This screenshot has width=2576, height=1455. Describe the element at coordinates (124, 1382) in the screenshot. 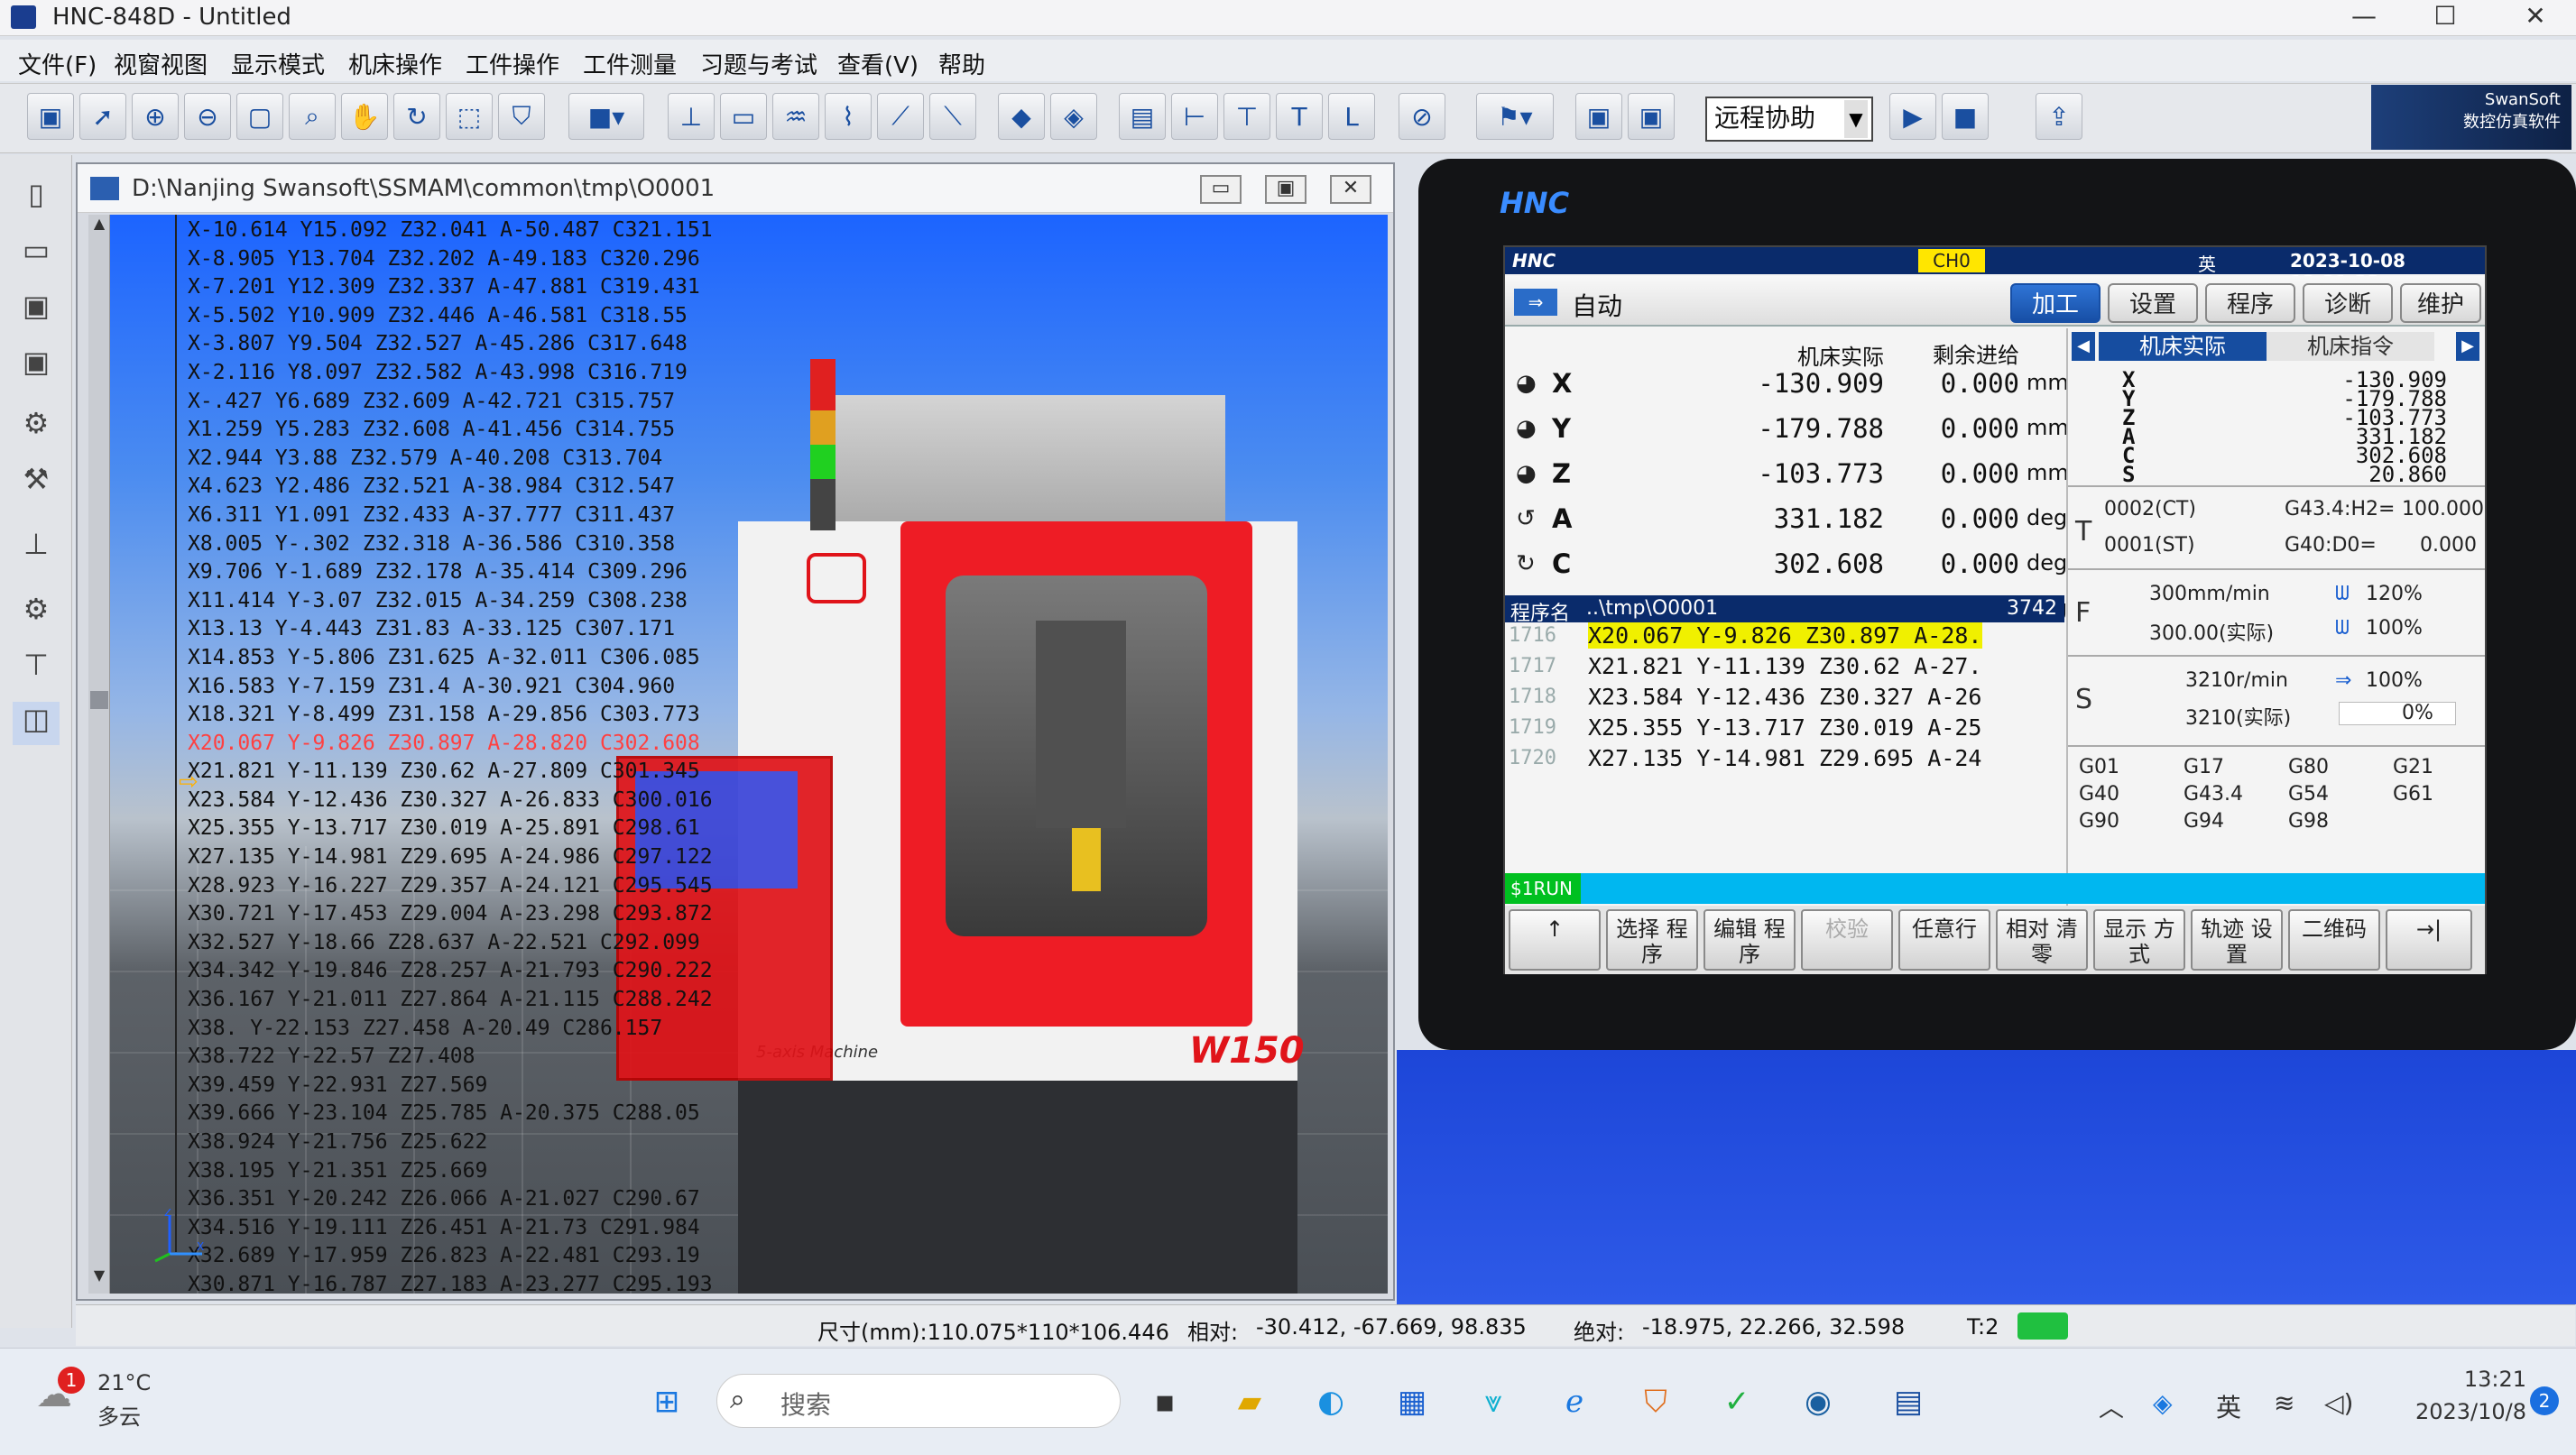

I see `weather-temp: 21°C` at that location.